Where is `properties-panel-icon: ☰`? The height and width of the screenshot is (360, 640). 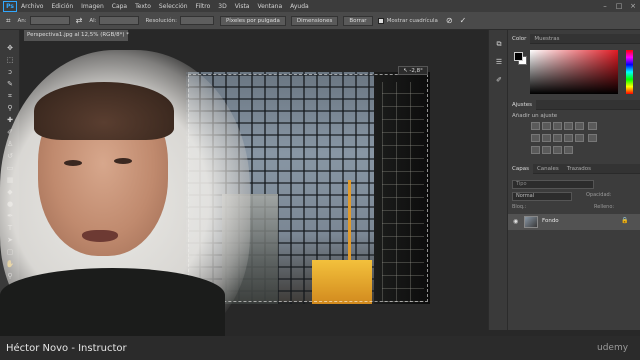 properties-panel-icon: ☰ is located at coordinates (499, 62).